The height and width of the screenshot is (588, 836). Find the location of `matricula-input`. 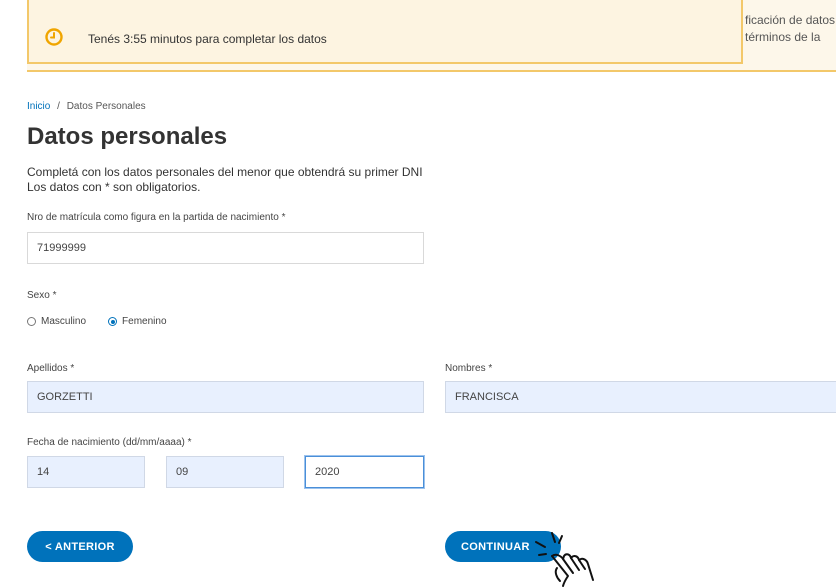

matricula-input is located at coordinates (225, 248).